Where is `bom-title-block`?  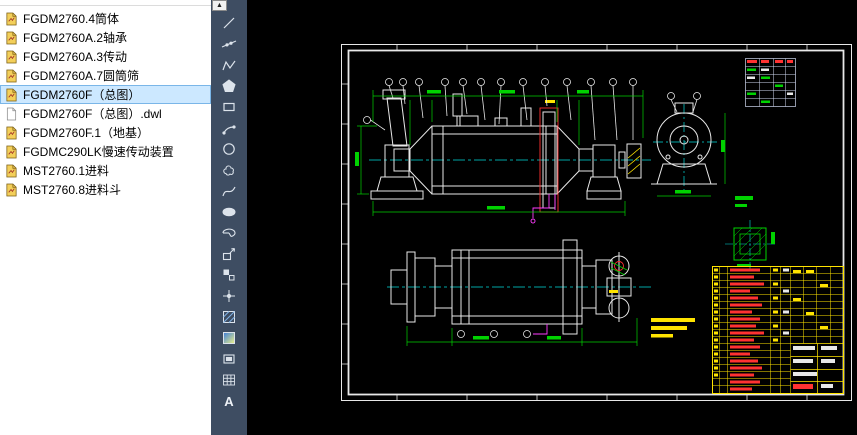
bom-title-block is located at coordinates (778, 330).